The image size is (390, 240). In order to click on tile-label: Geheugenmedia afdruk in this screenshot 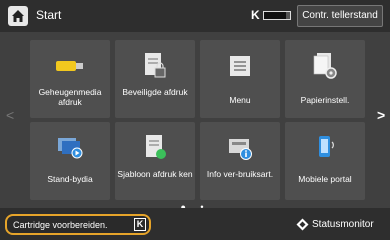, I will do `click(70, 97)`.